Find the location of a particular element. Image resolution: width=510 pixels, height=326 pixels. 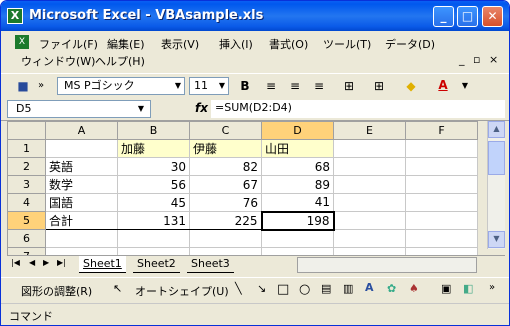

menu-data: データ(D) is located at coordinates (410, 44).